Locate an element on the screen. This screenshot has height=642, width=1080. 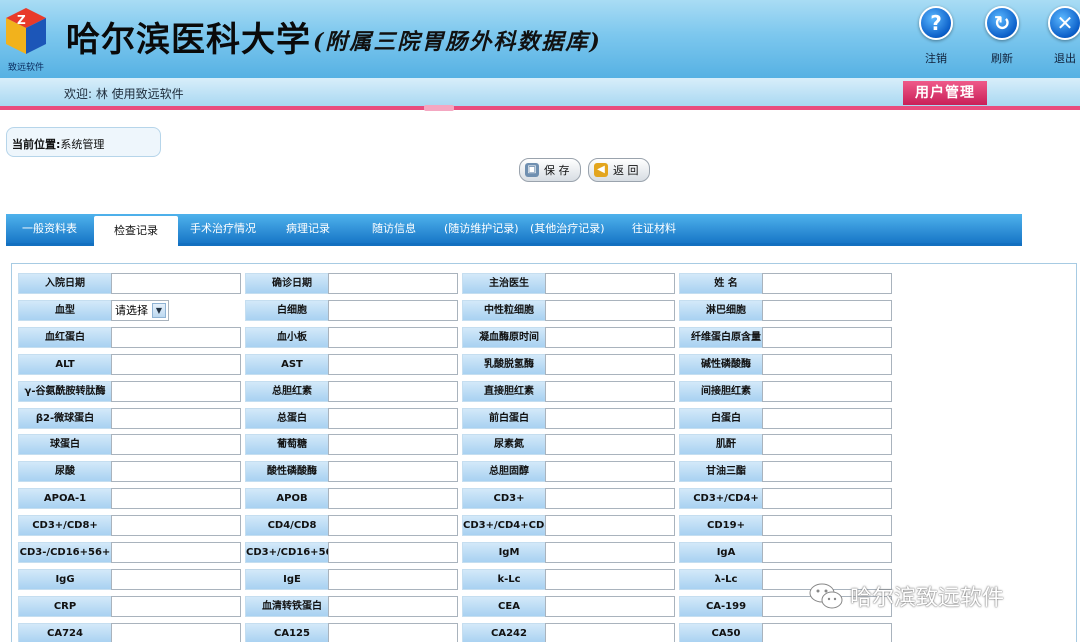
tab-other-treatment: (其他治疗记录) is located at coordinates (567, 228).